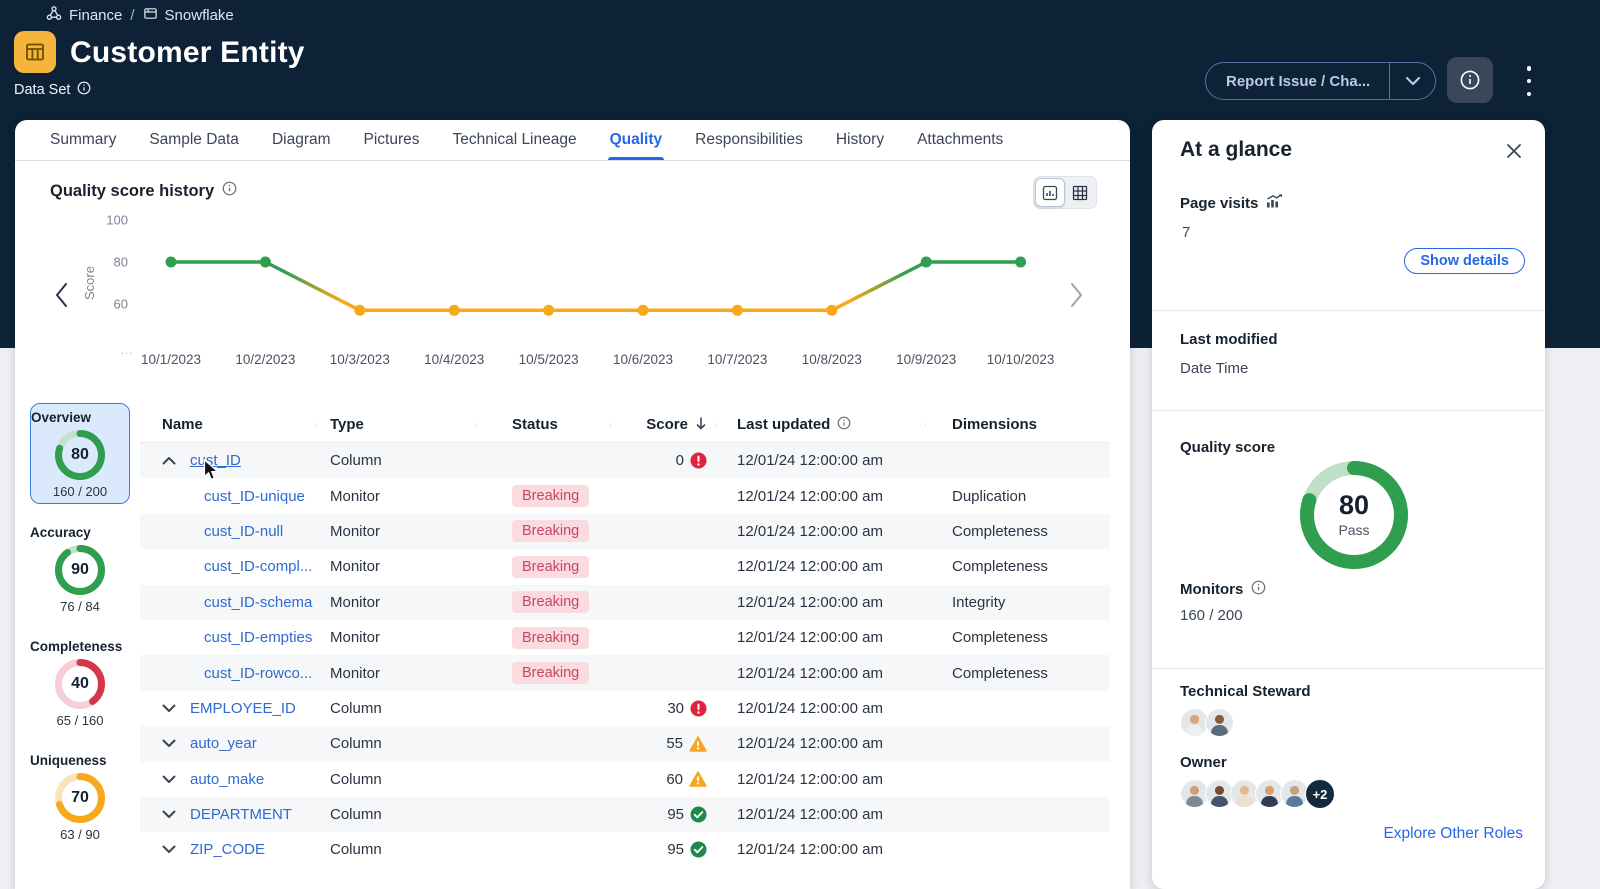  Describe the element at coordinates (258, 637) in the screenshot. I see `asset-link: cust_ID-empties` at that location.